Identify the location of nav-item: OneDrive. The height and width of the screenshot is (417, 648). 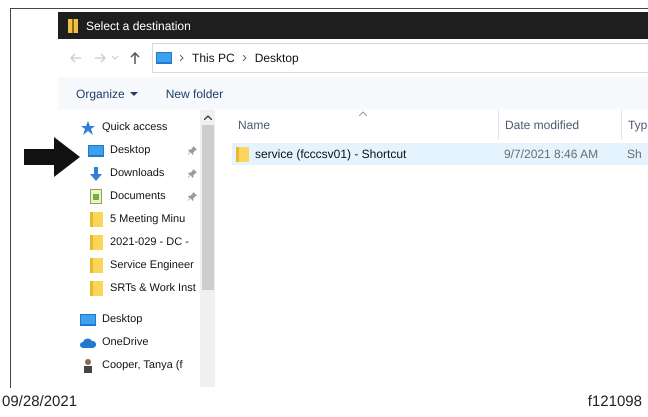
(140, 342).